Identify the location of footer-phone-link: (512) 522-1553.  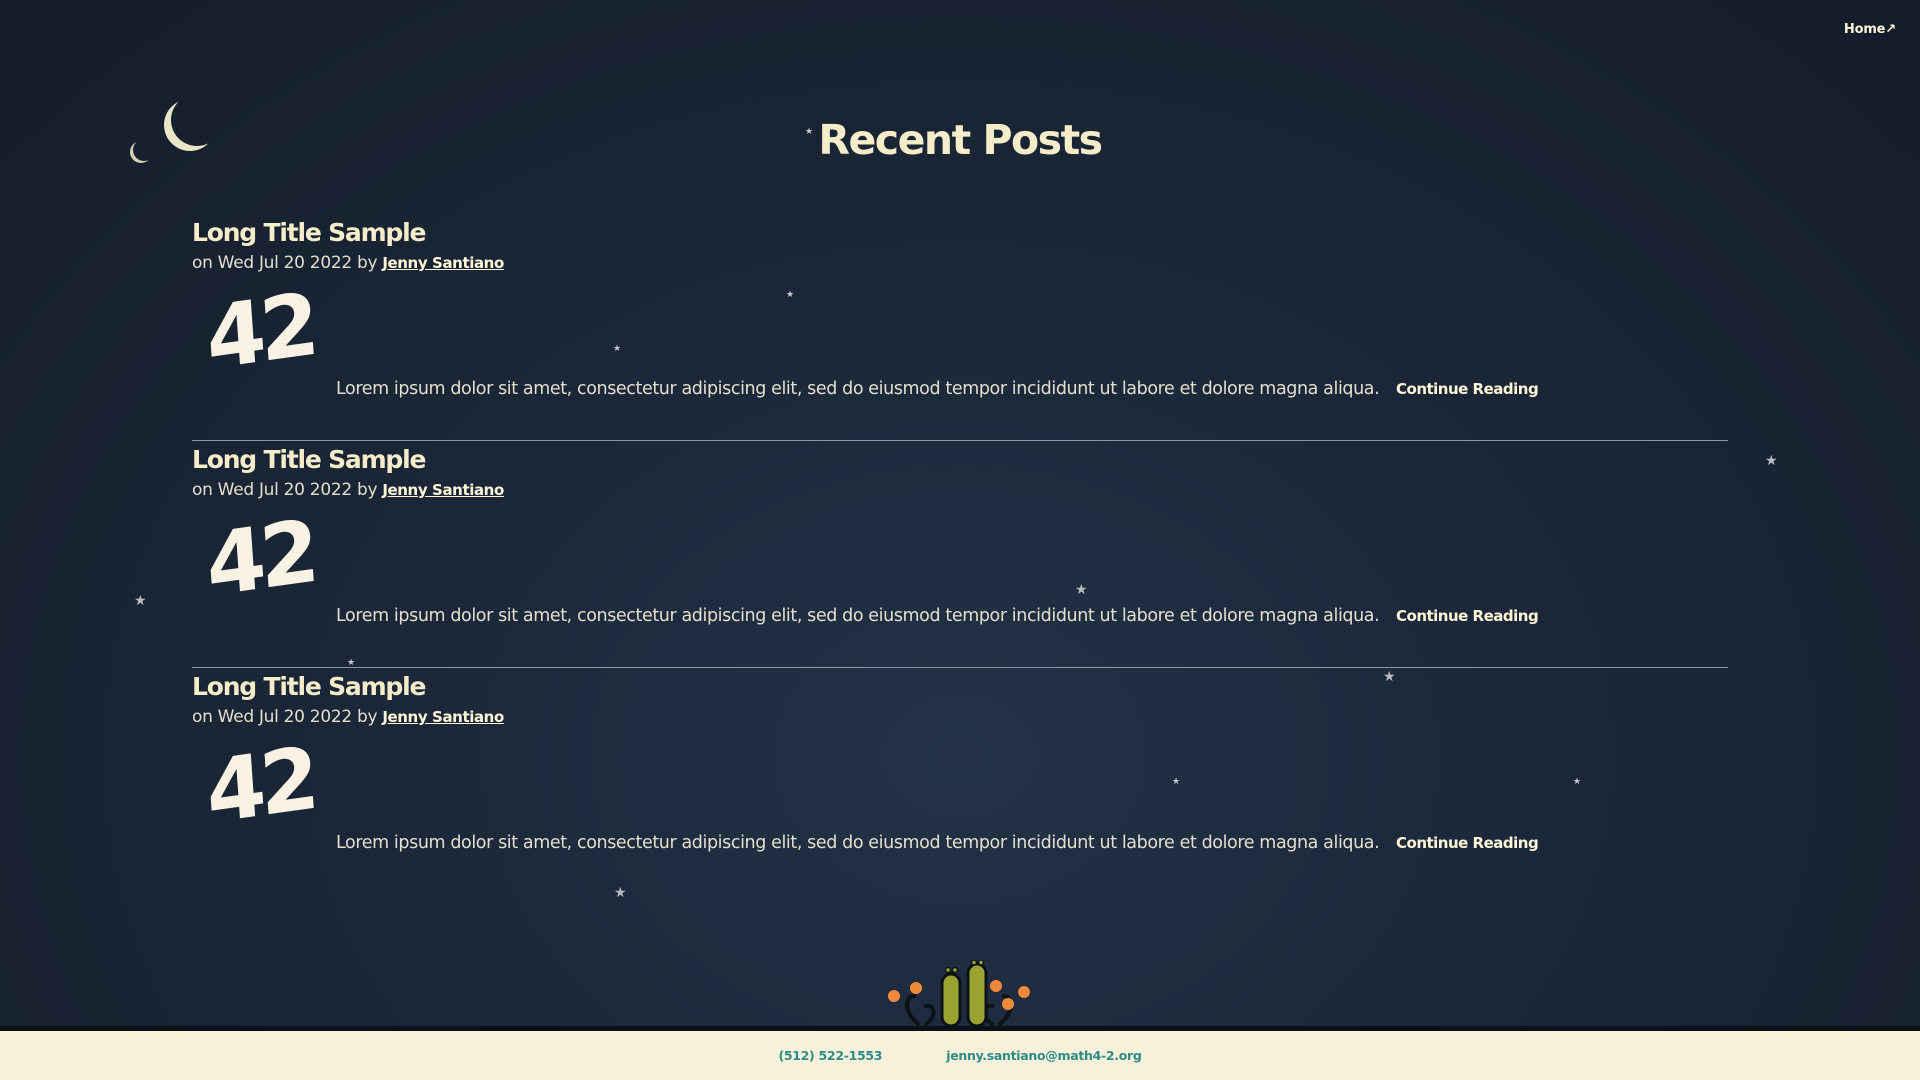
(830, 1055).